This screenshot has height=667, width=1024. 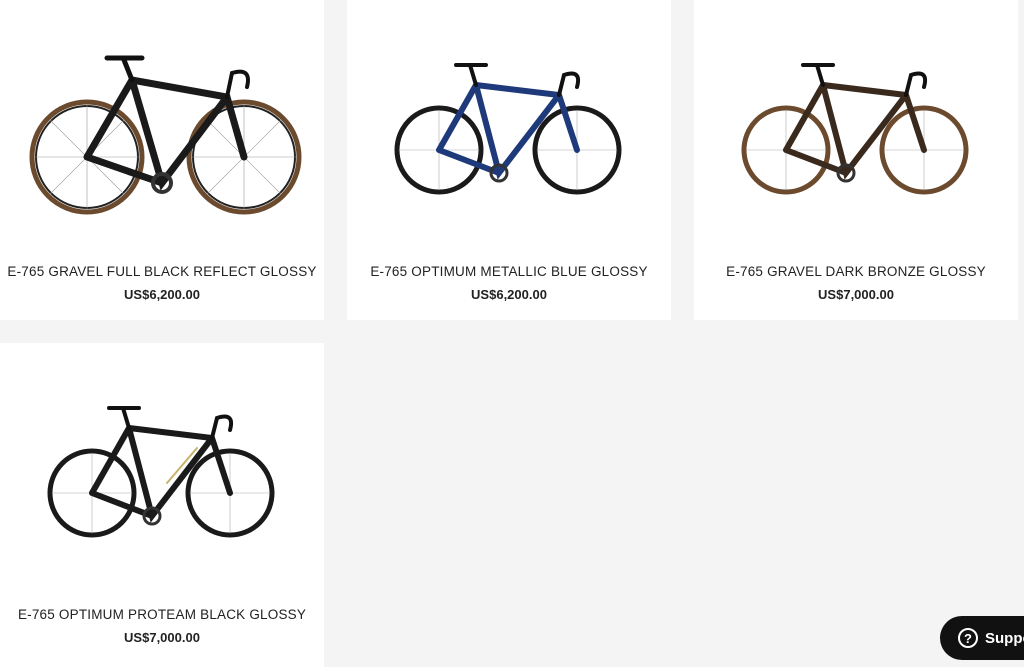 I want to click on support-label: Suppo, so click(x=1004, y=638).